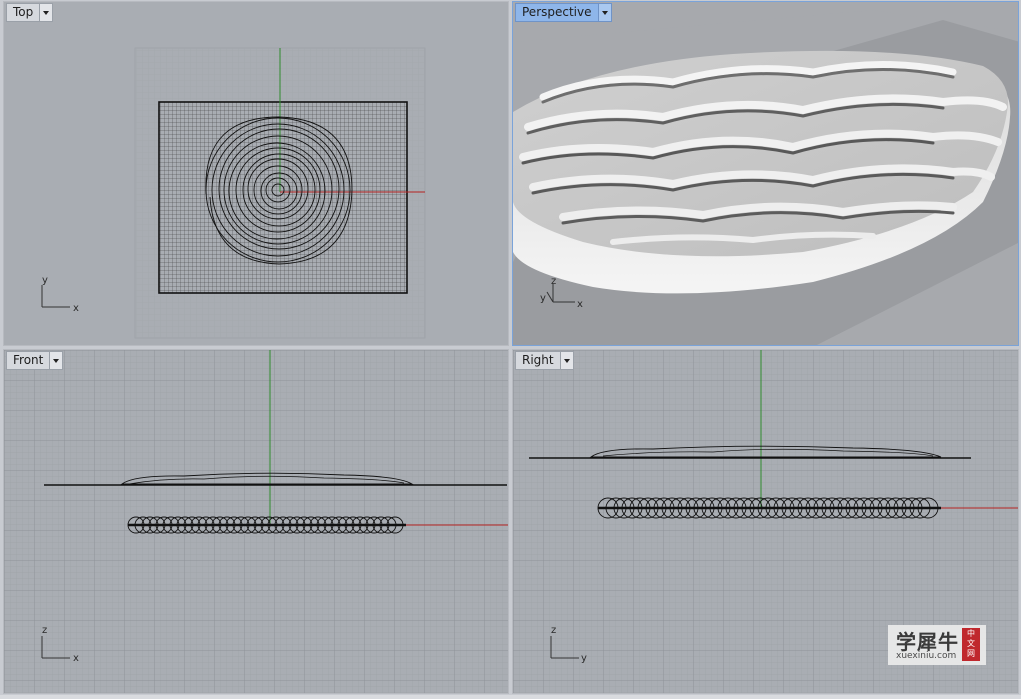 This screenshot has height=699, width=1021. I want to click on viewport-title: Perspective, so click(557, 12).